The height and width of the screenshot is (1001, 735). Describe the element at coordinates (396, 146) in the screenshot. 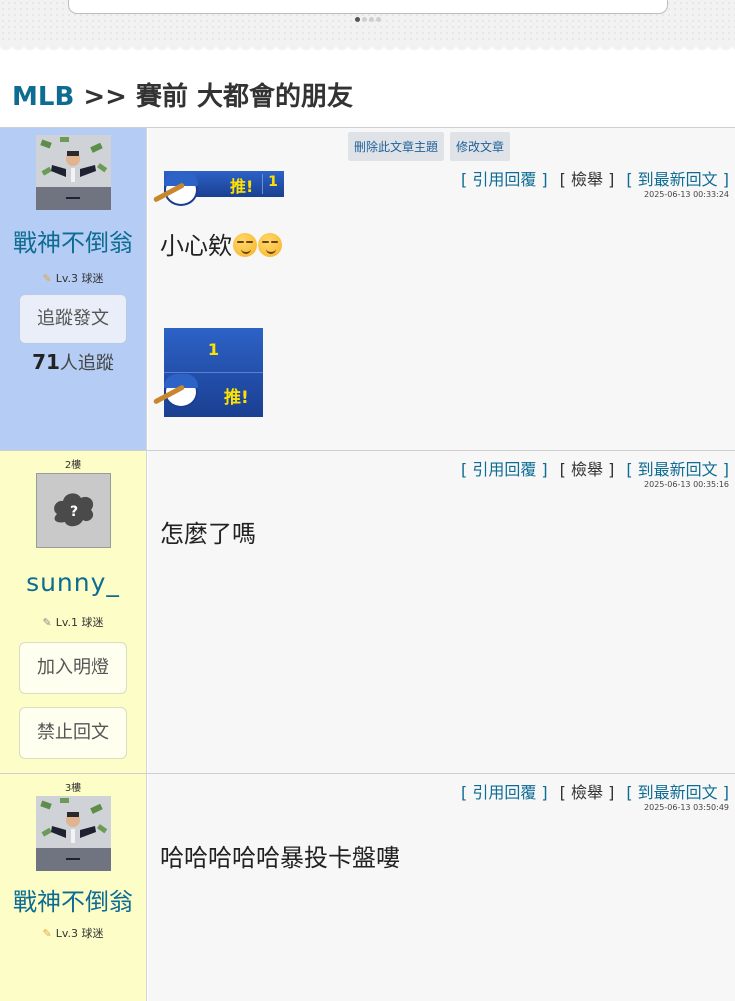

I see `delete-topic-button: 刪除此文章主題` at that location.